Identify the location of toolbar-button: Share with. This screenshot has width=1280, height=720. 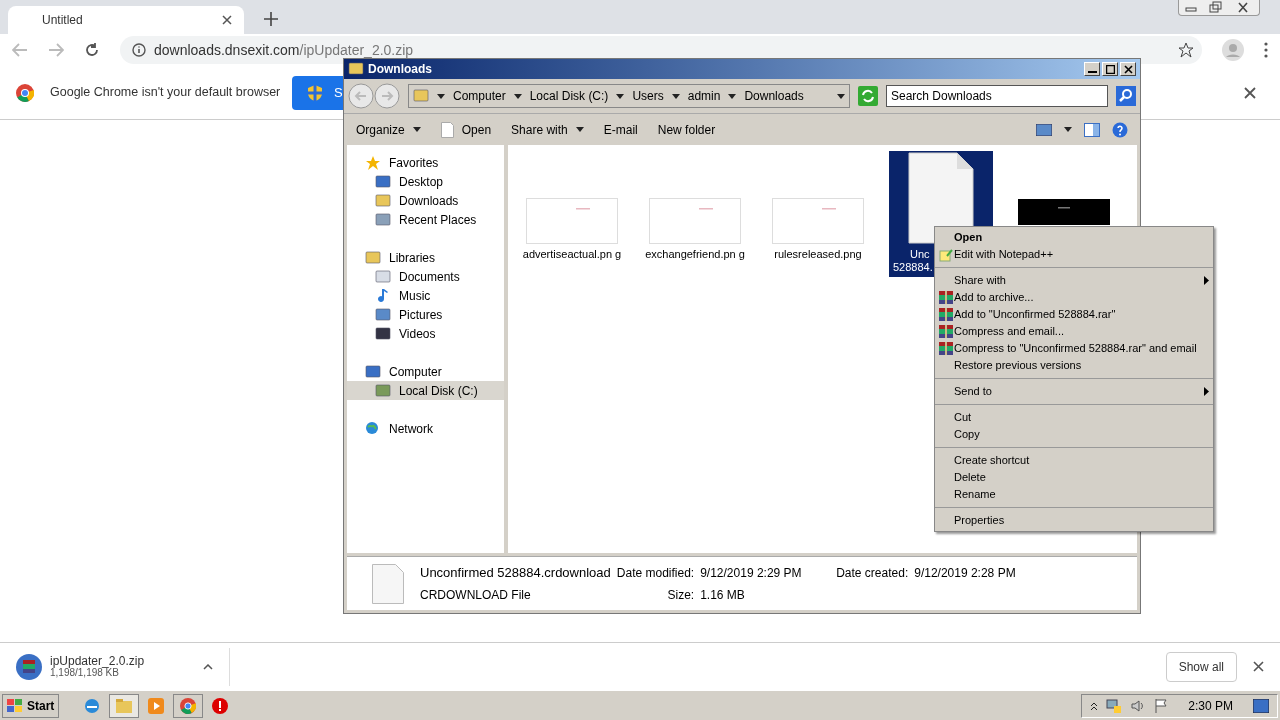
(547, 129).